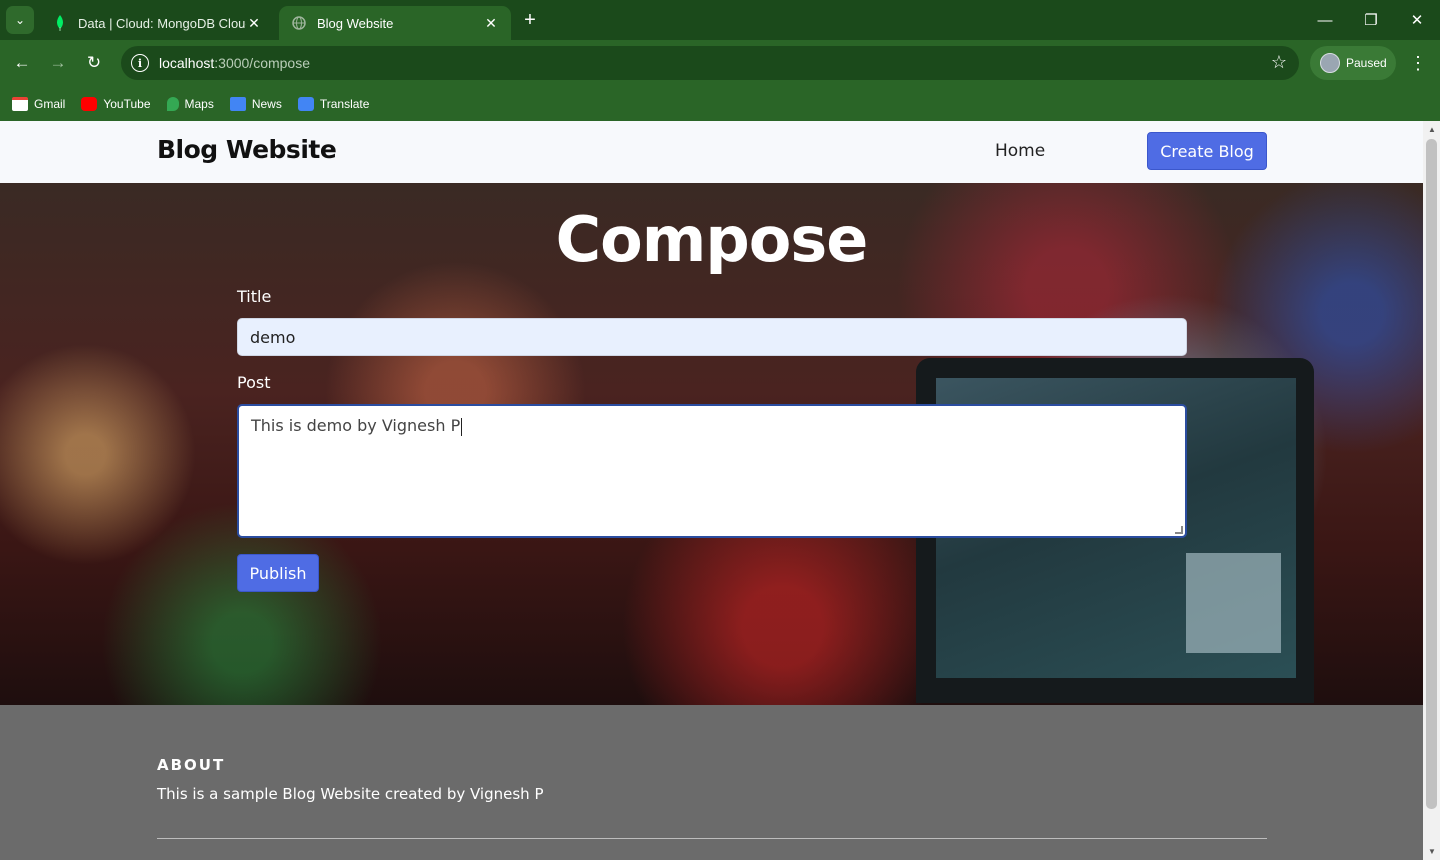 Image resolution: width=1440 pixels, height=860 pixels. What do you see at coordinates (712, 337) in the screenshot?
I see `title-input: demo` at bounding box center [712, 337].